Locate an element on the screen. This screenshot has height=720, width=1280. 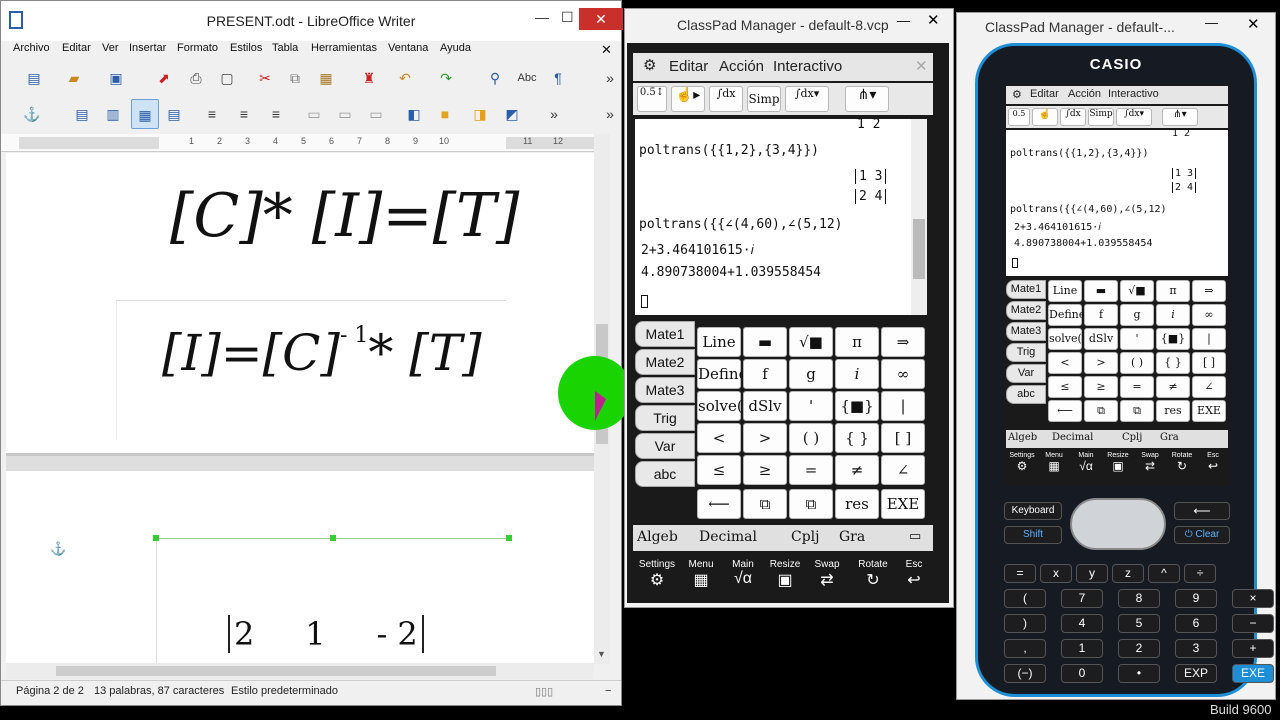
key-r3c1: > is located at coordinates (1101, 363).